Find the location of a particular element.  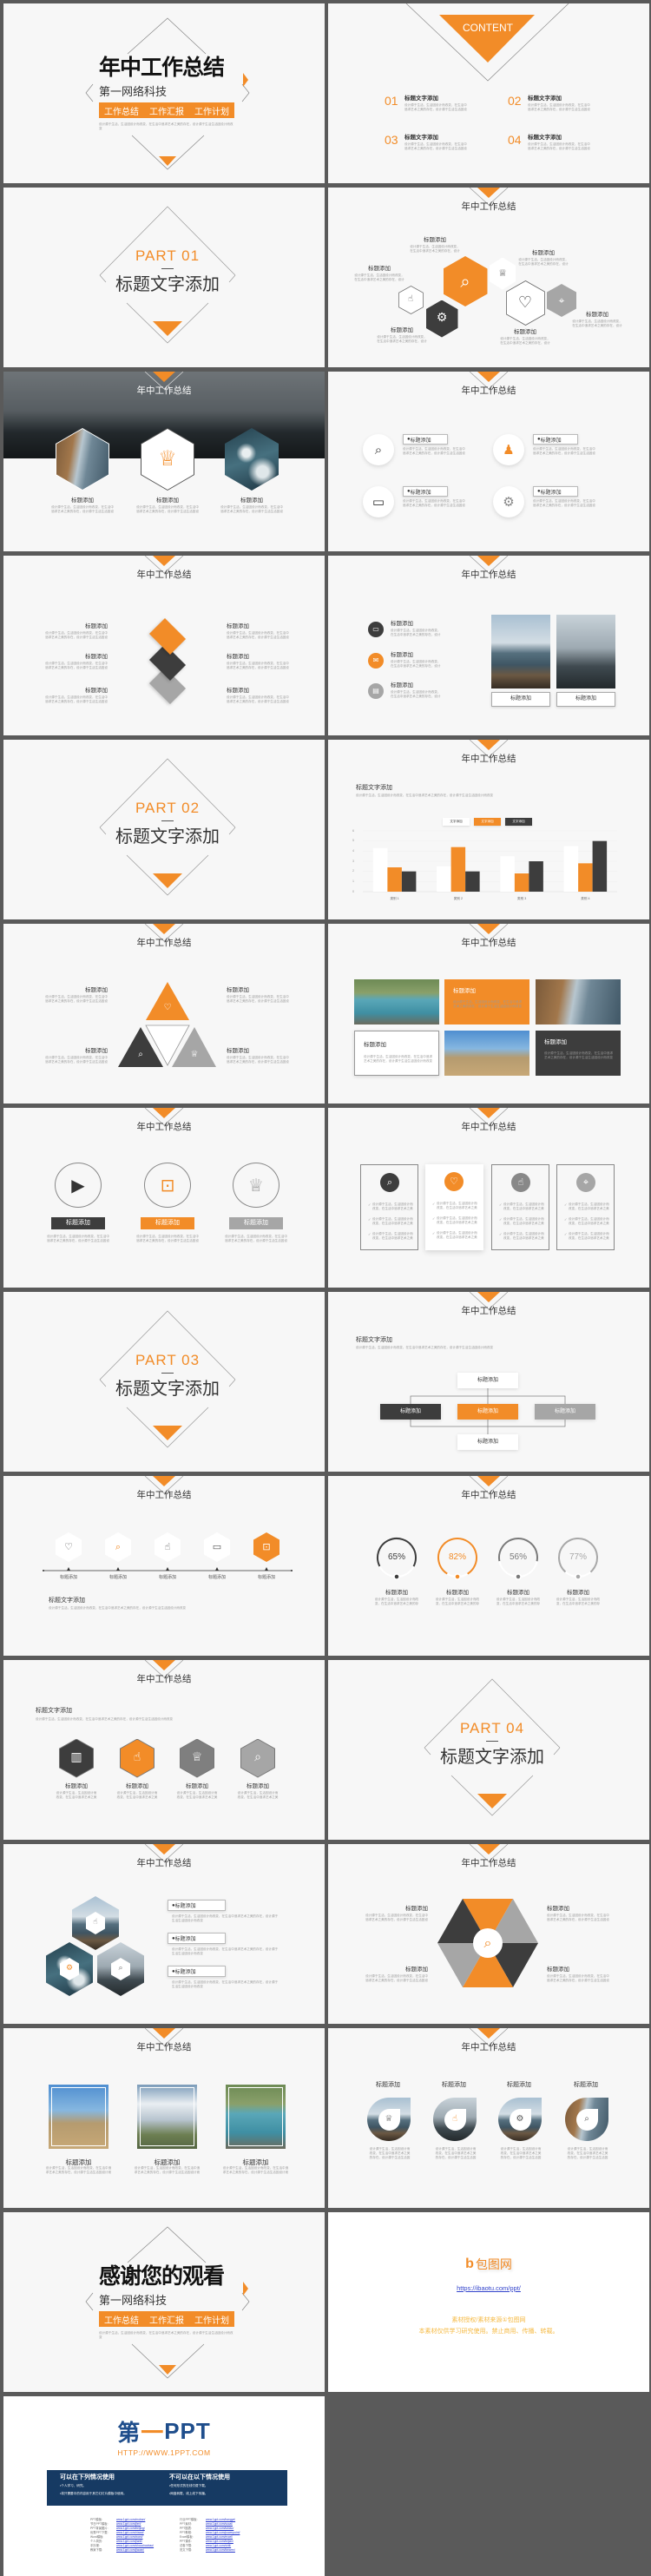

photo is located at coordinates (396, 1001).